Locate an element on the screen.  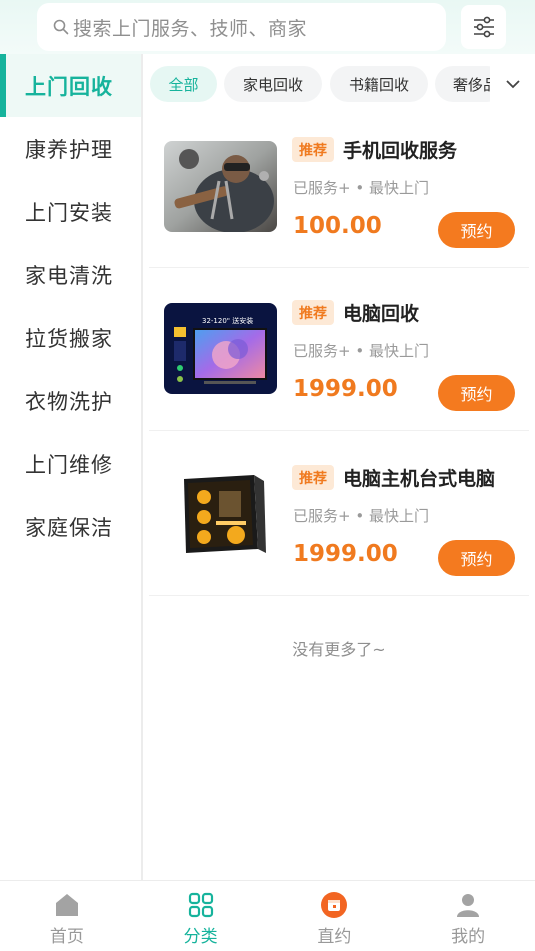
sidebar-item-appliance-cleaning: 家电清洗 is located at coordinates (70, 274).